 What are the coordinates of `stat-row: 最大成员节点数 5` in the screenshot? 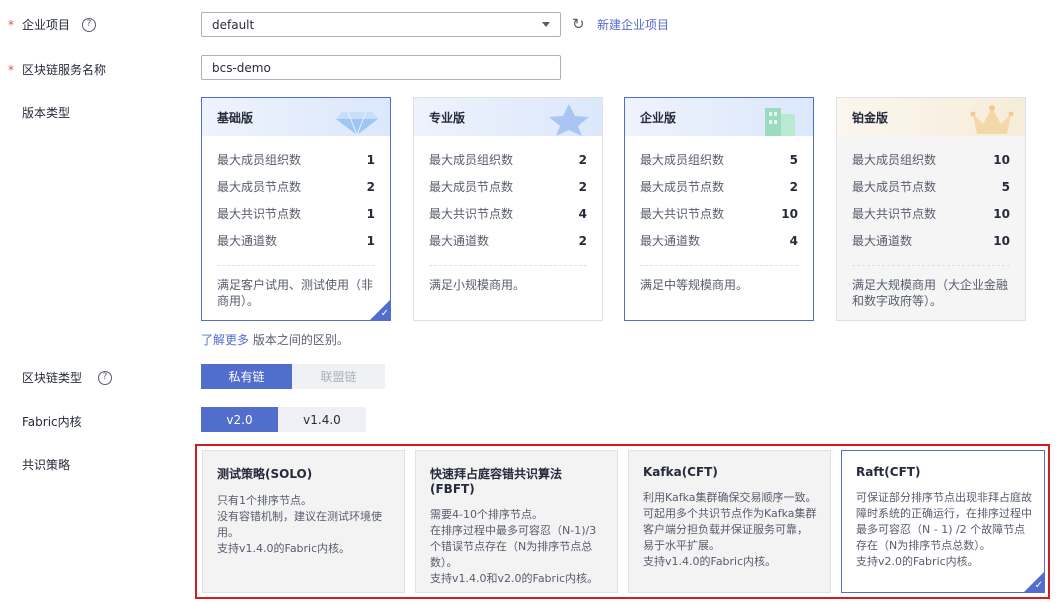 It's located at (931, 187).